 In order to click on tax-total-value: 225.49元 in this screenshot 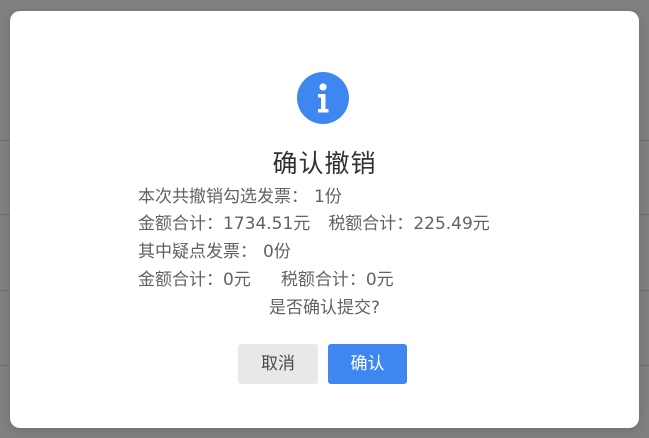, I will do `click(451, 224)`.